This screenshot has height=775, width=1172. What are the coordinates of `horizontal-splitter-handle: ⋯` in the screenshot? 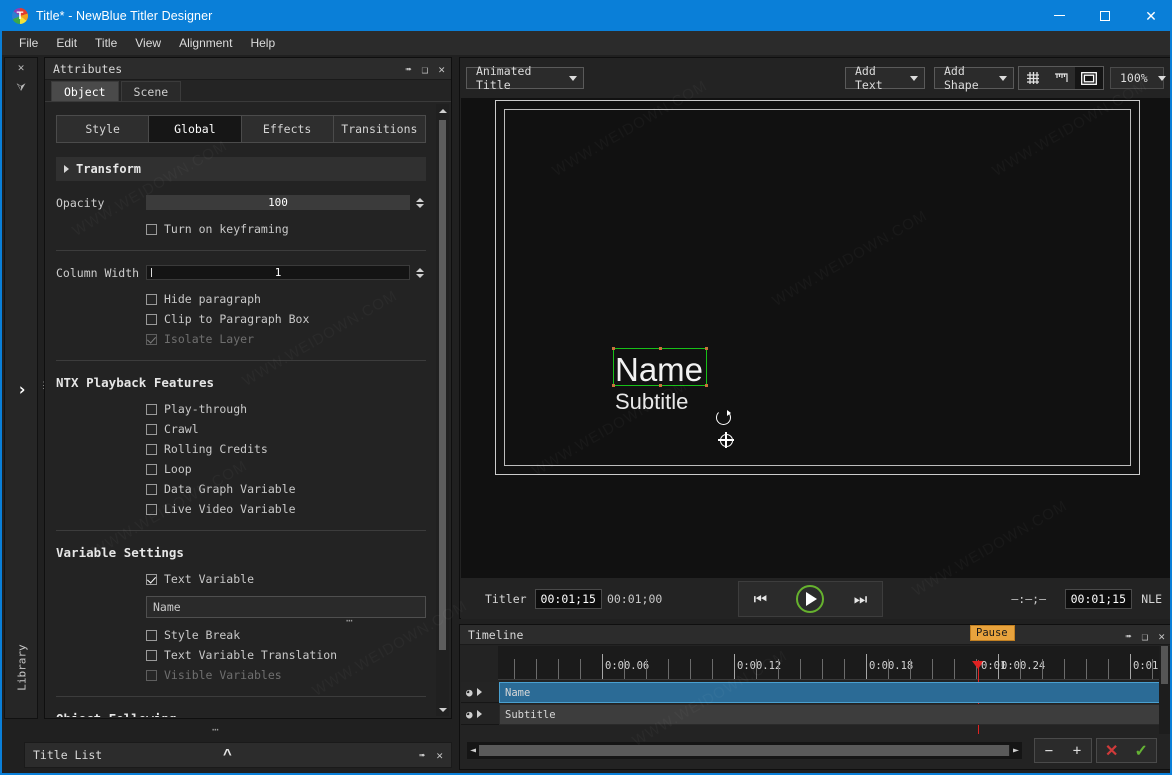 It's located at (216, 729).